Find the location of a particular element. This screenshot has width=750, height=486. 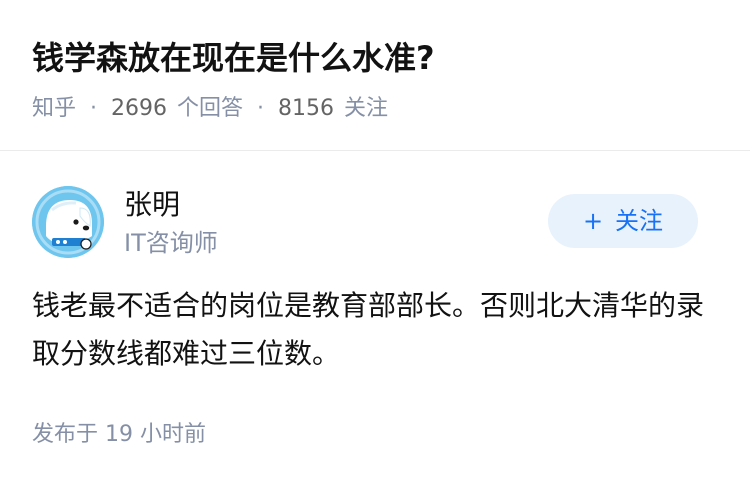

author-name: 张明 is located at coordinates (152, 205).